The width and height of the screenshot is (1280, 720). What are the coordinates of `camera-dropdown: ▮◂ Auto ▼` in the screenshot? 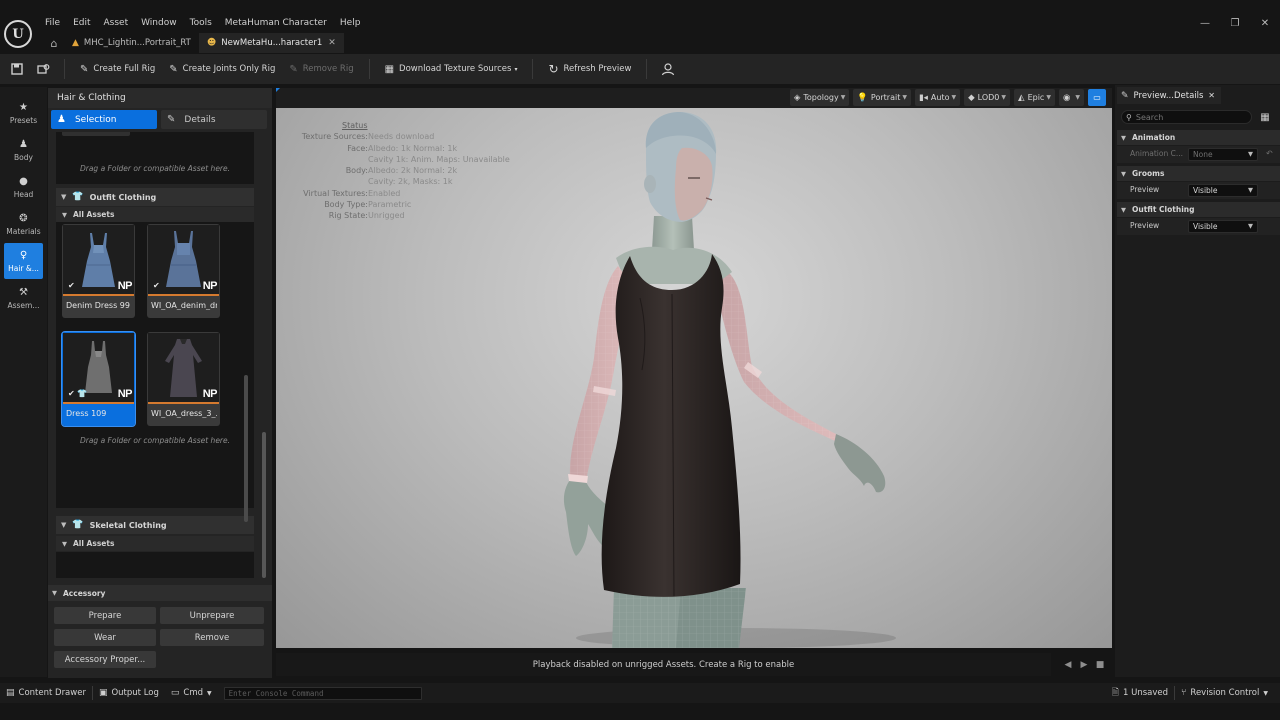 It's located at (937, 97).